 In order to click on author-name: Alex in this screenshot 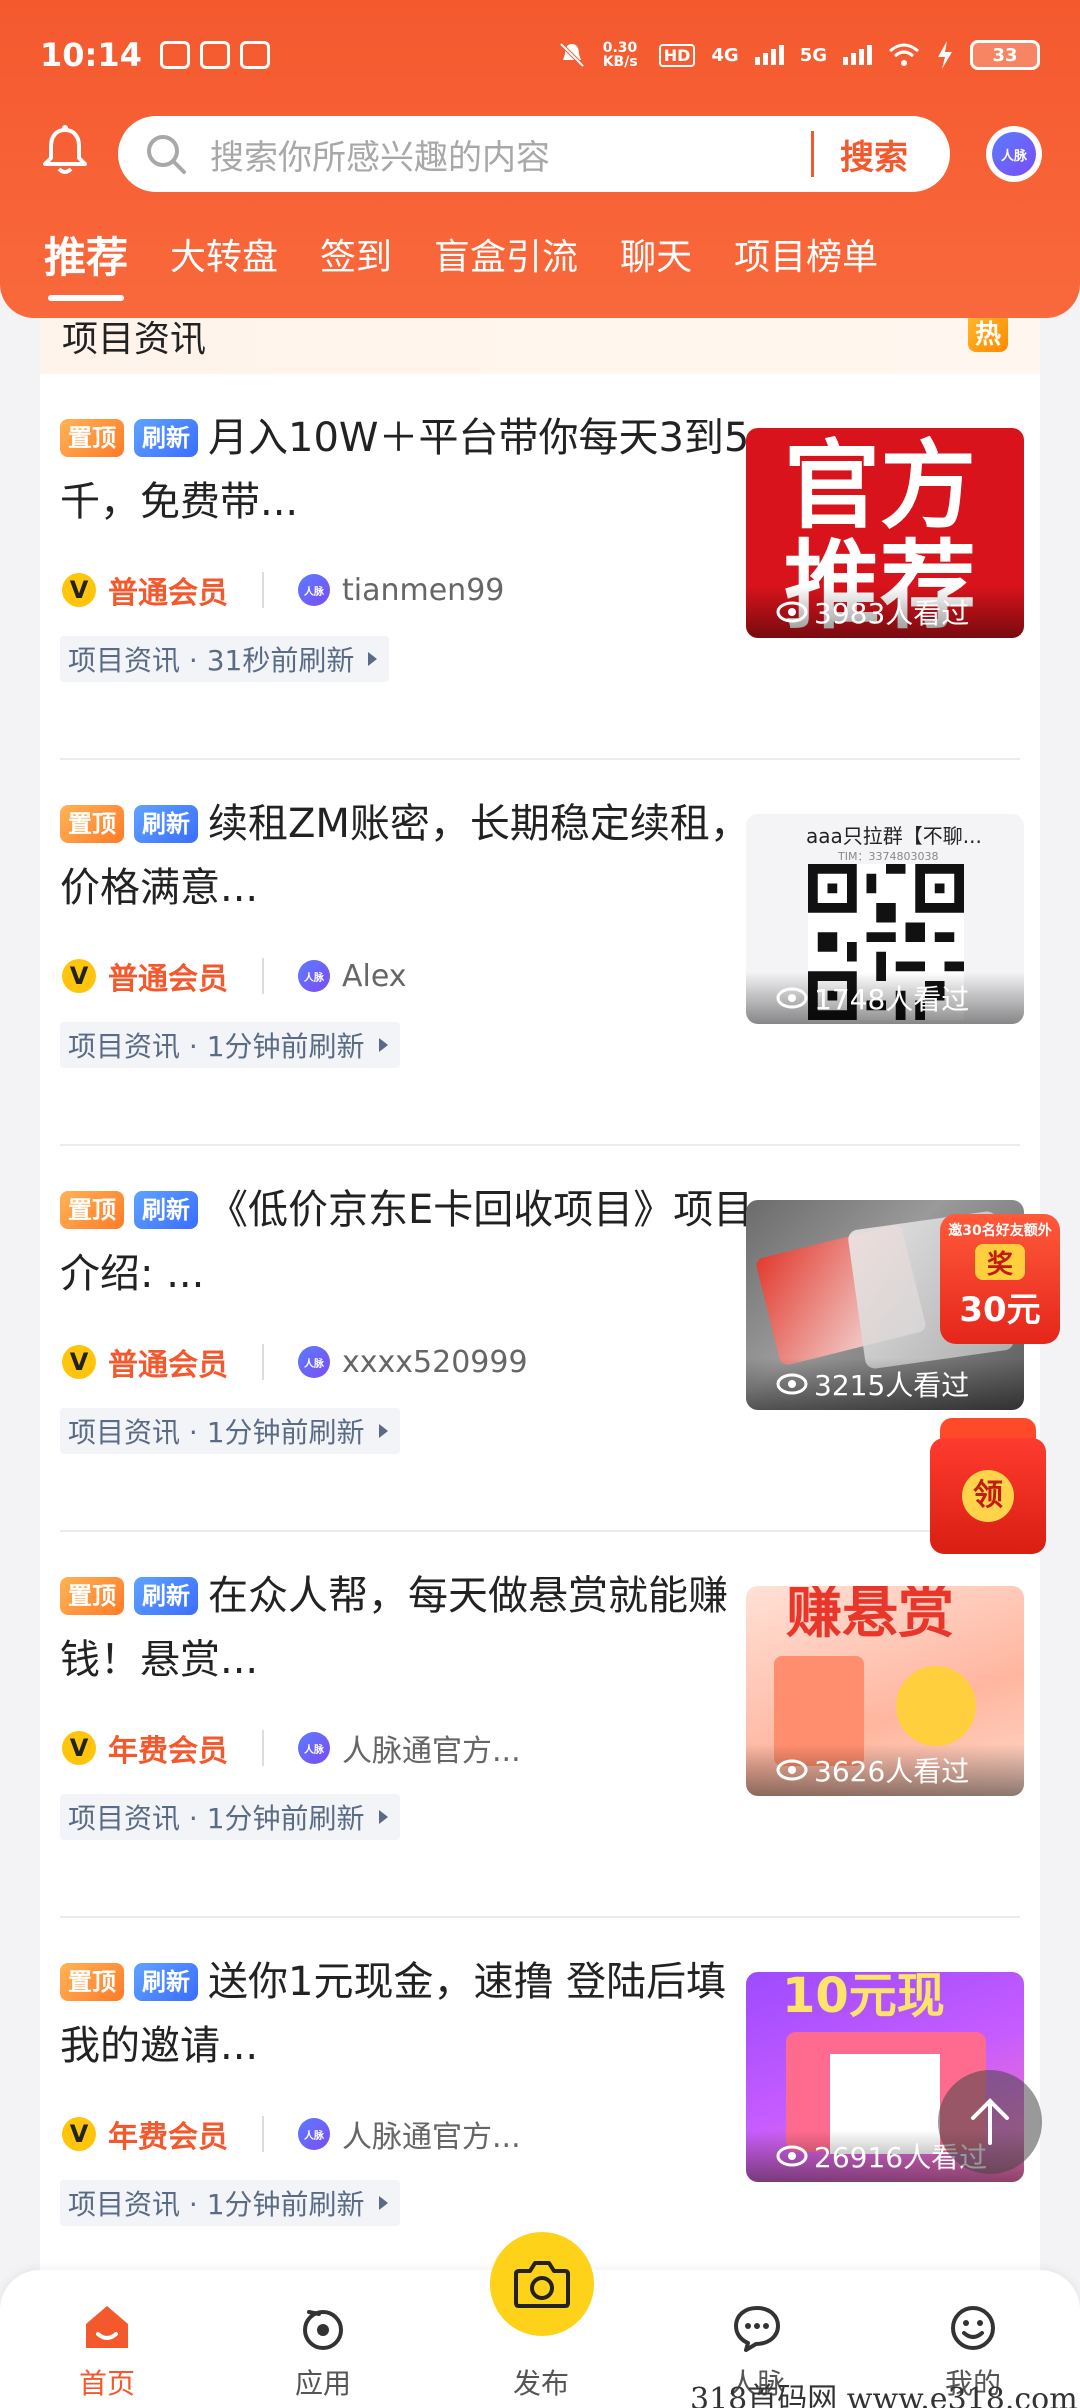, I will do `click(374, 976)`.